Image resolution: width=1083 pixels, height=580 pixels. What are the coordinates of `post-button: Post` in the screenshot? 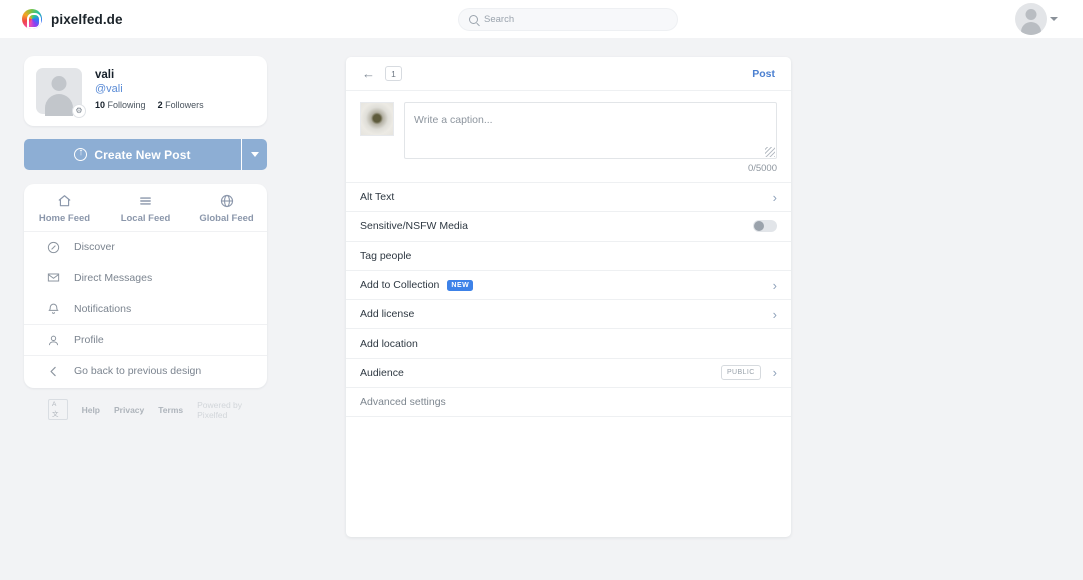 It's located at (763, 74).